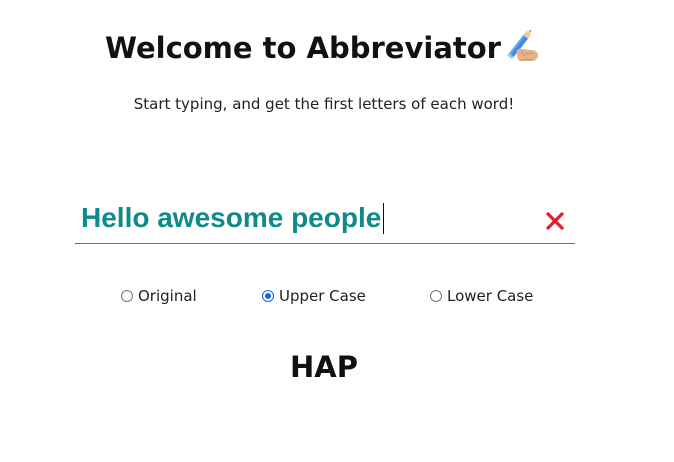 Image resolution: width=674 pixels, height=462 pixels. What do you see at coordinates (490, 296) in the screenshot?
I see `radio-lower-case-label: Lower Case` at bounding box center [490, 296].